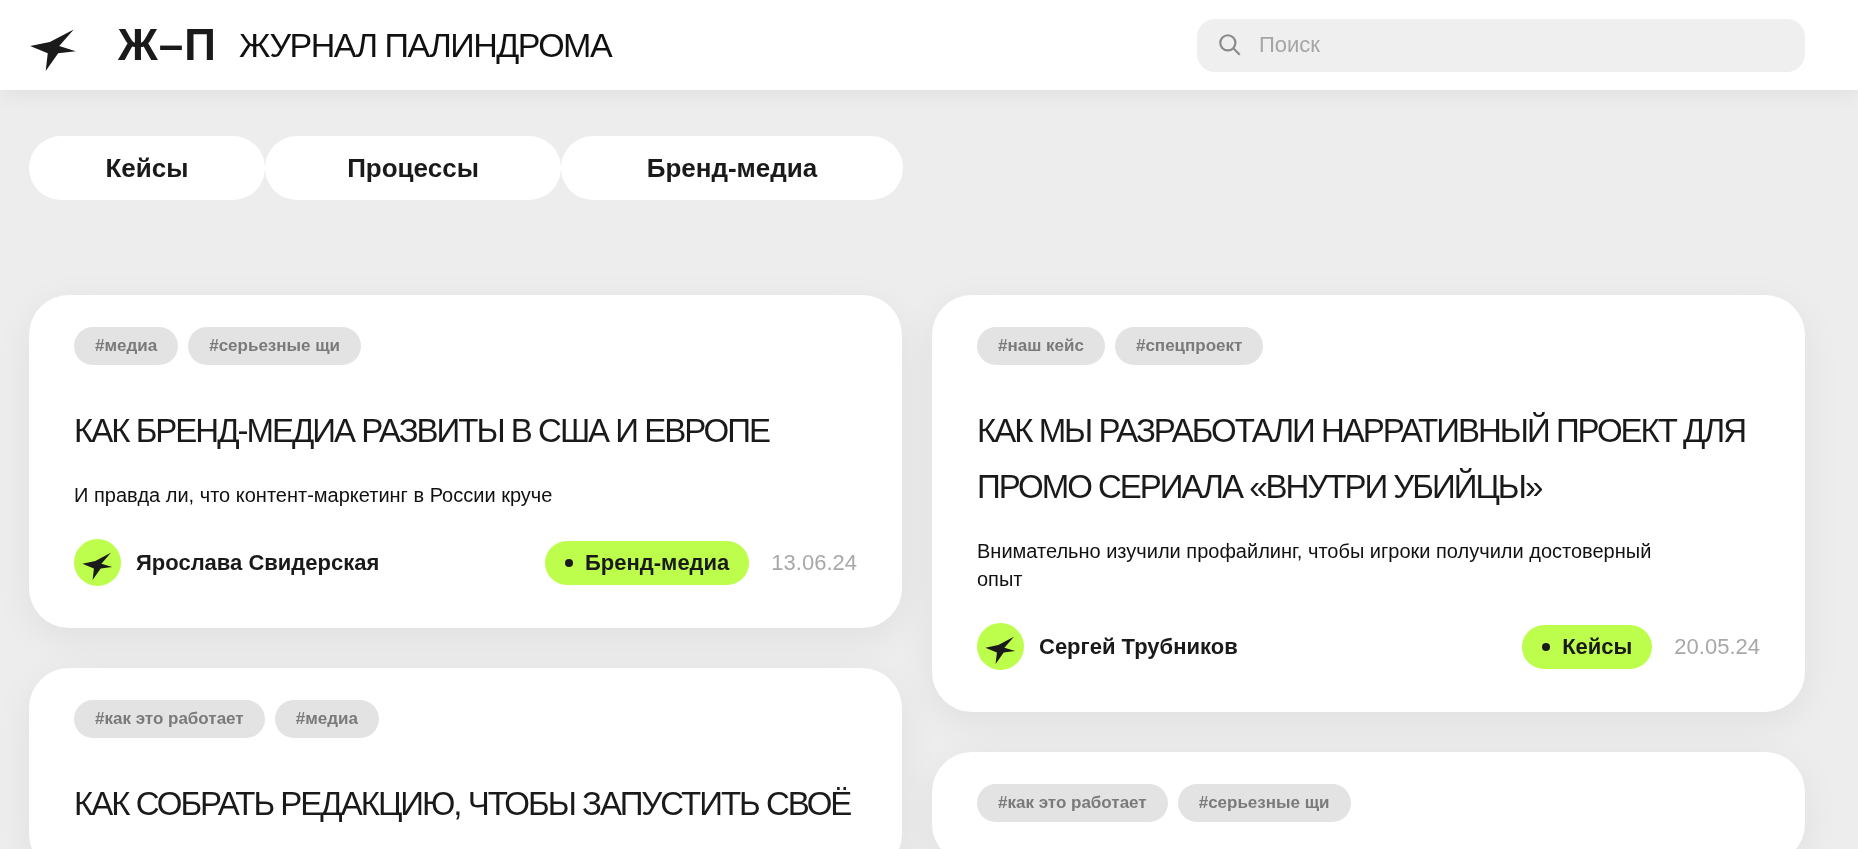  Describe the element at coordinates (425, 45) in the screenshot. I see `site-title: ЖУРНАЛ ПАЛИНДРОМА` at that location.